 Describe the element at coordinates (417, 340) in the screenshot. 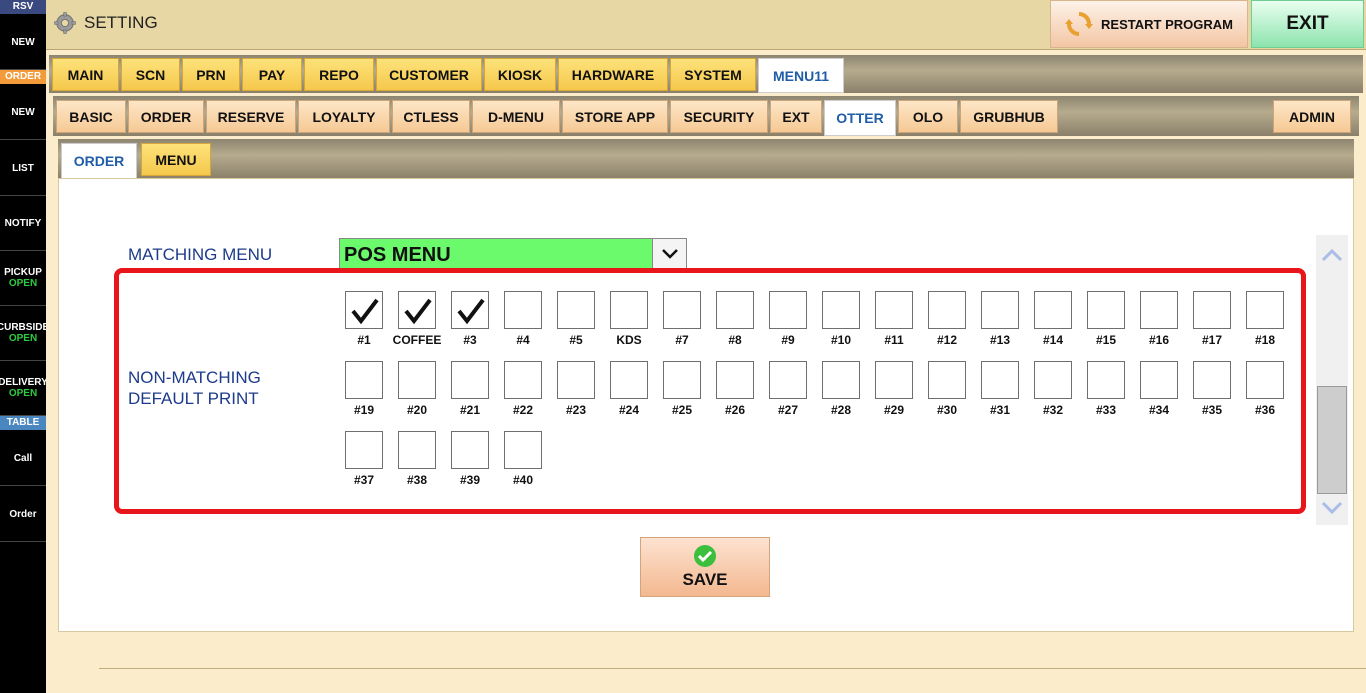

I see `printer-checkbox-label: COFFEE` at that location.